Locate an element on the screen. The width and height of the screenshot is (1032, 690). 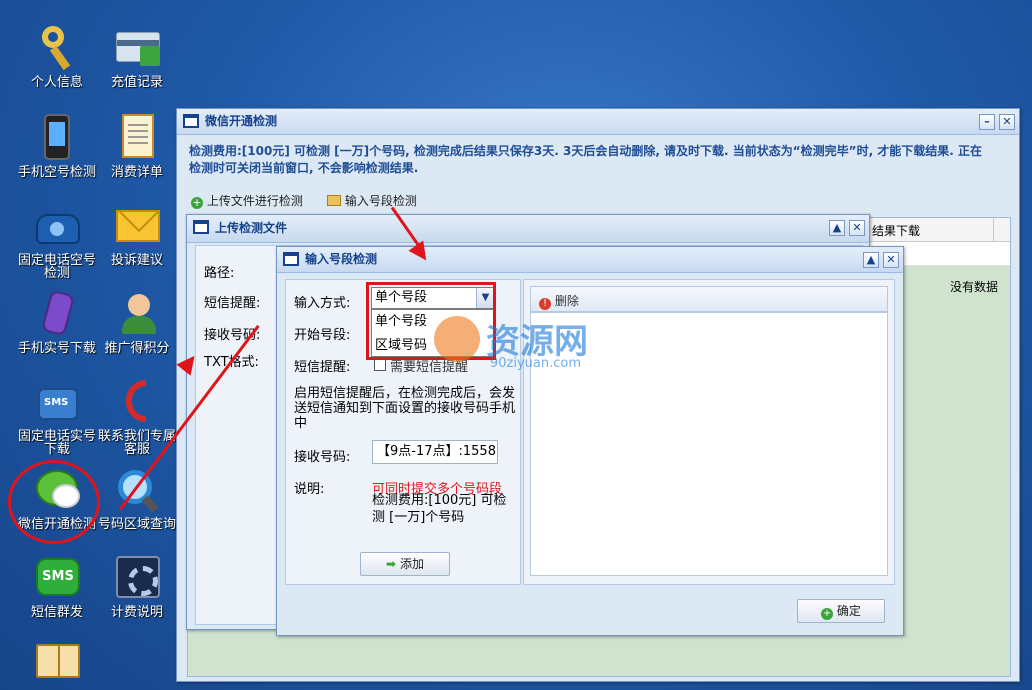
desktop-icon-label: 手机空号检测 is located at coordinates (57, 172).